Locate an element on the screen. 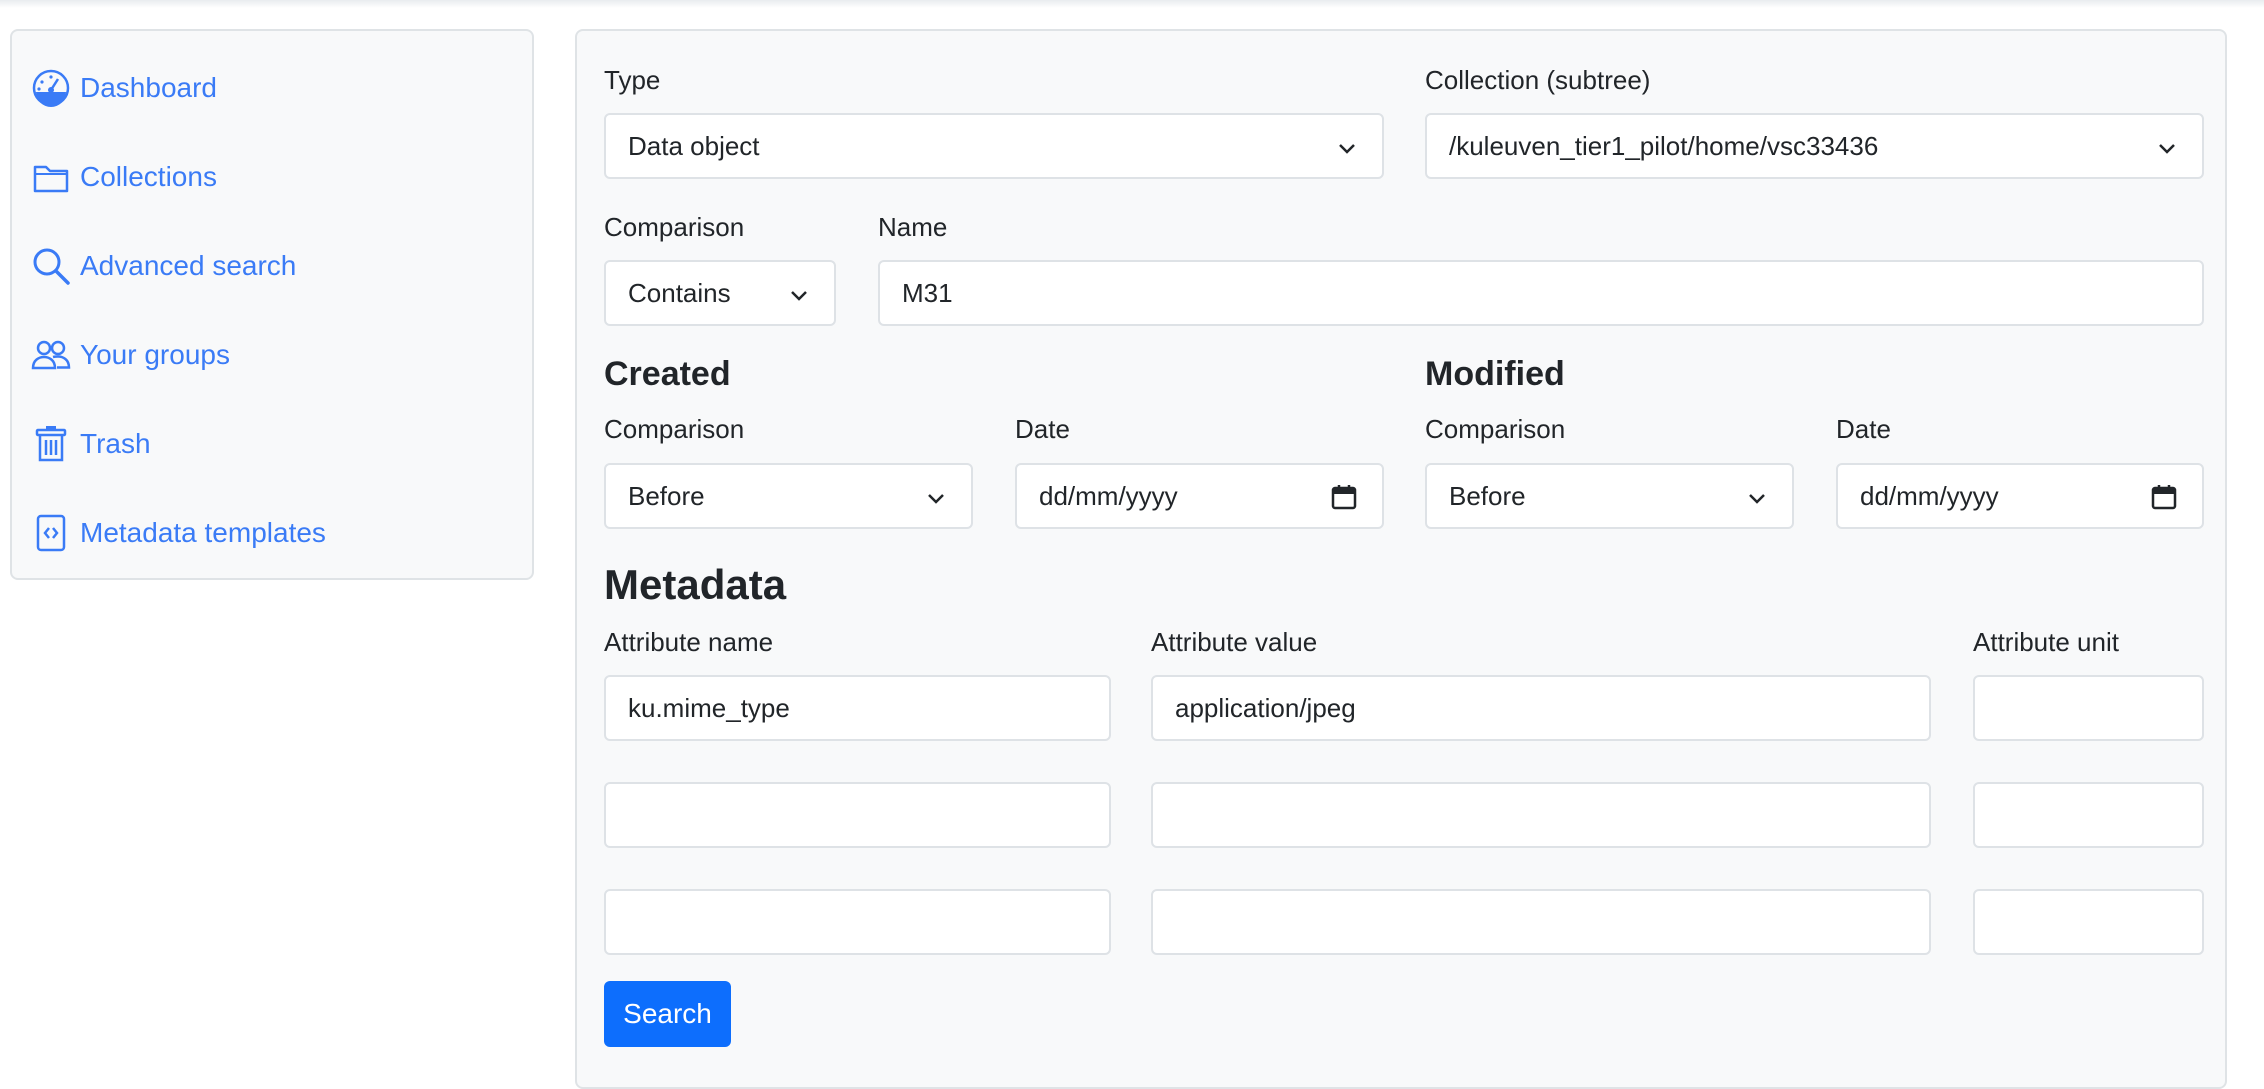 The image size is (2264, 1089). name-input: M31 is located at coordinates (1541, 293).